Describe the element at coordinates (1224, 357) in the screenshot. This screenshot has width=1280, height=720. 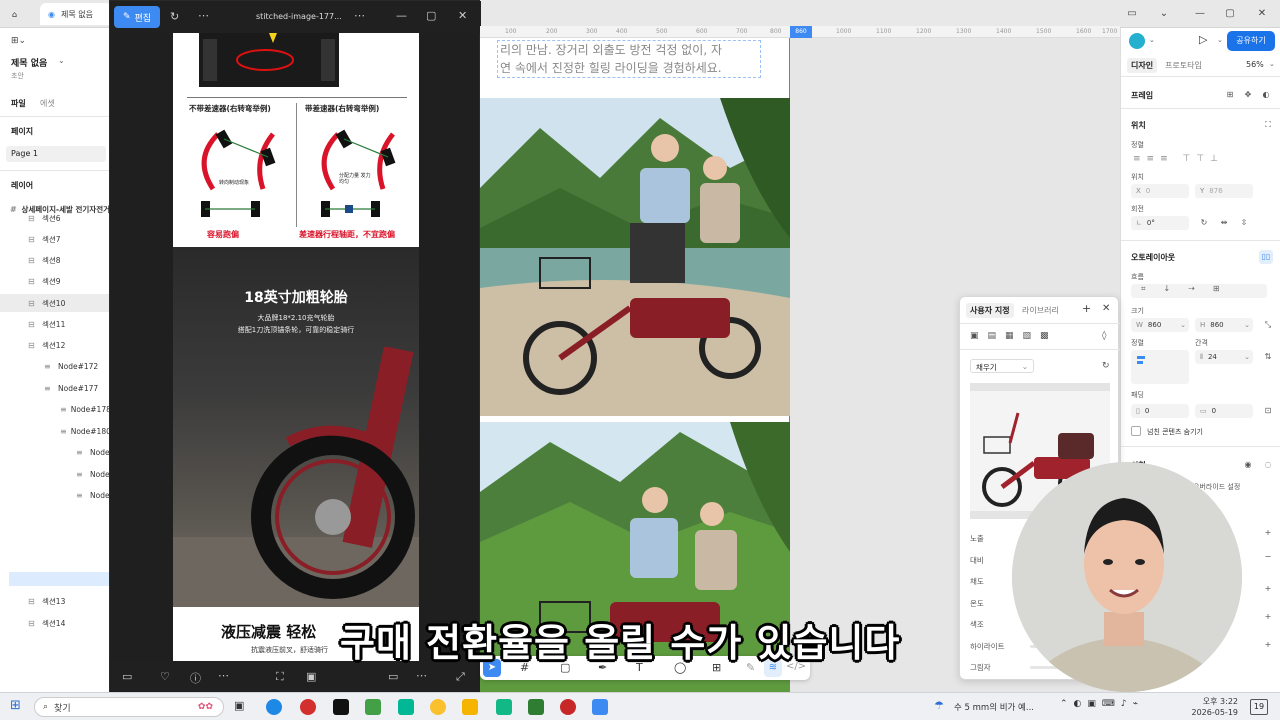
I see `gap-field: ⫴ 24 ⌄` at that location.